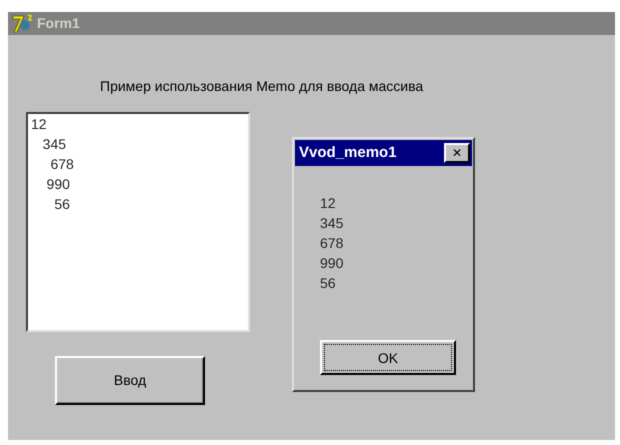 The height and width of the screenshot is (445, 620). Describe the element at coordinates (130, 380) in the screenshot. I see `input-button: Ввод` at that location.